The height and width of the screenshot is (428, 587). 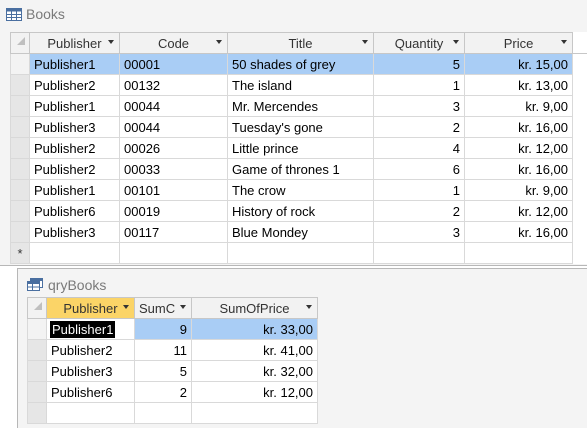 I want to click on cell-title: Mr. Mercendes, so click(x=301, y=106).